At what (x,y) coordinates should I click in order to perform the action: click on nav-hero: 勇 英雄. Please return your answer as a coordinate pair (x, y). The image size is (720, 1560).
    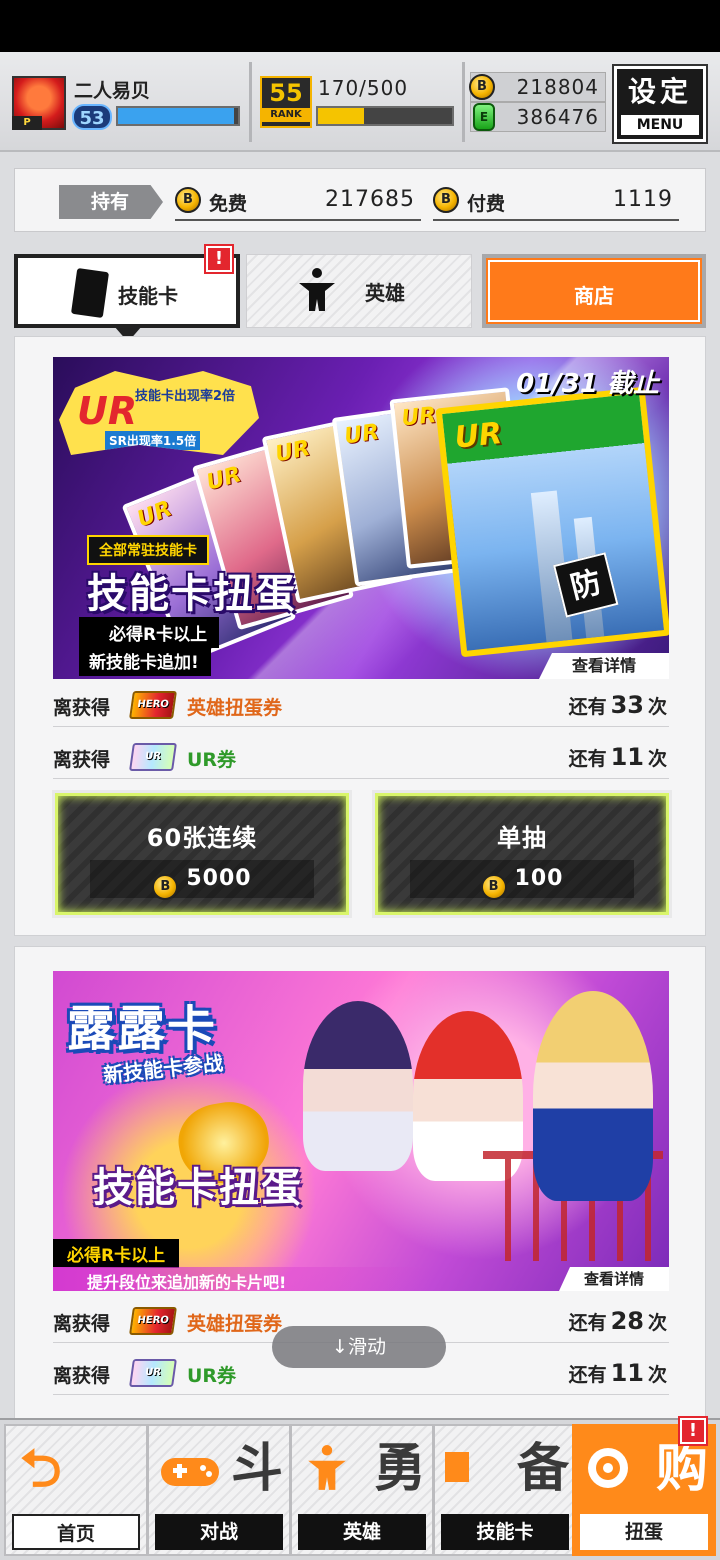
    Looking at the image, I should click on (362, 1490).